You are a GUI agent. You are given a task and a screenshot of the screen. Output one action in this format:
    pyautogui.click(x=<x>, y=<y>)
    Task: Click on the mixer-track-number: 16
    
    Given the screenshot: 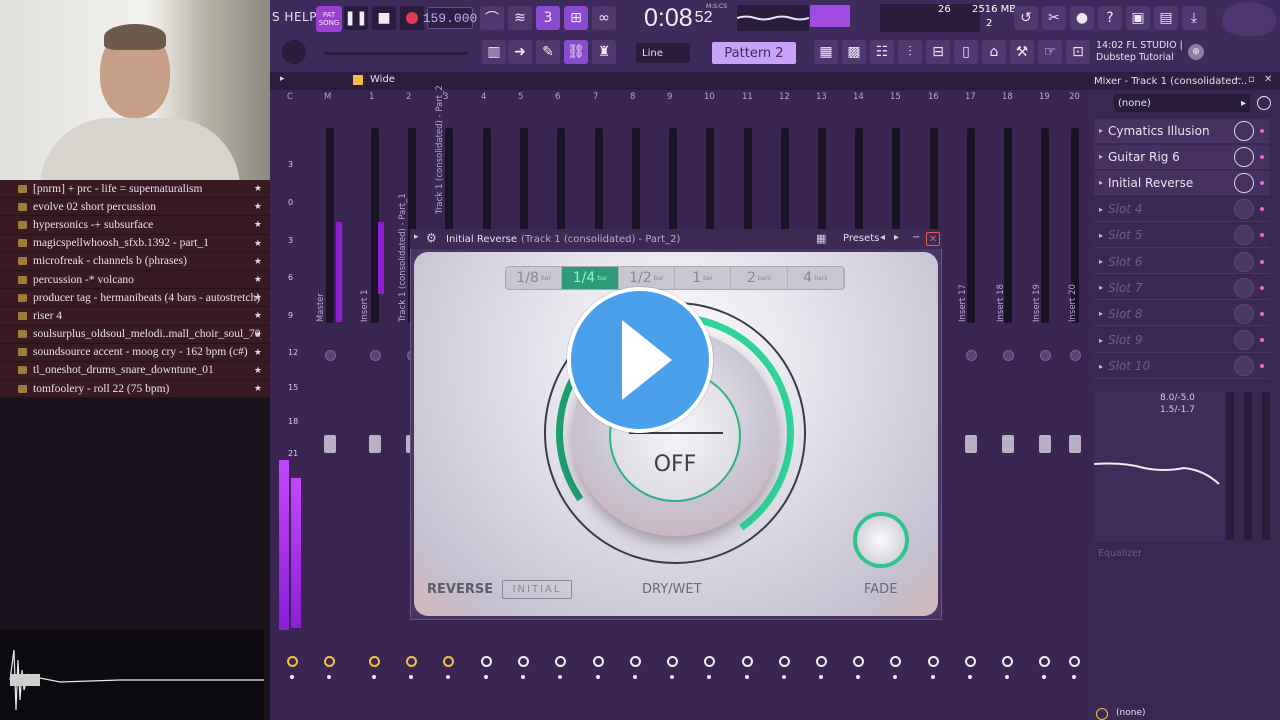 What is the action you would take?
    pyautogui.click(x=933, y=97)
    